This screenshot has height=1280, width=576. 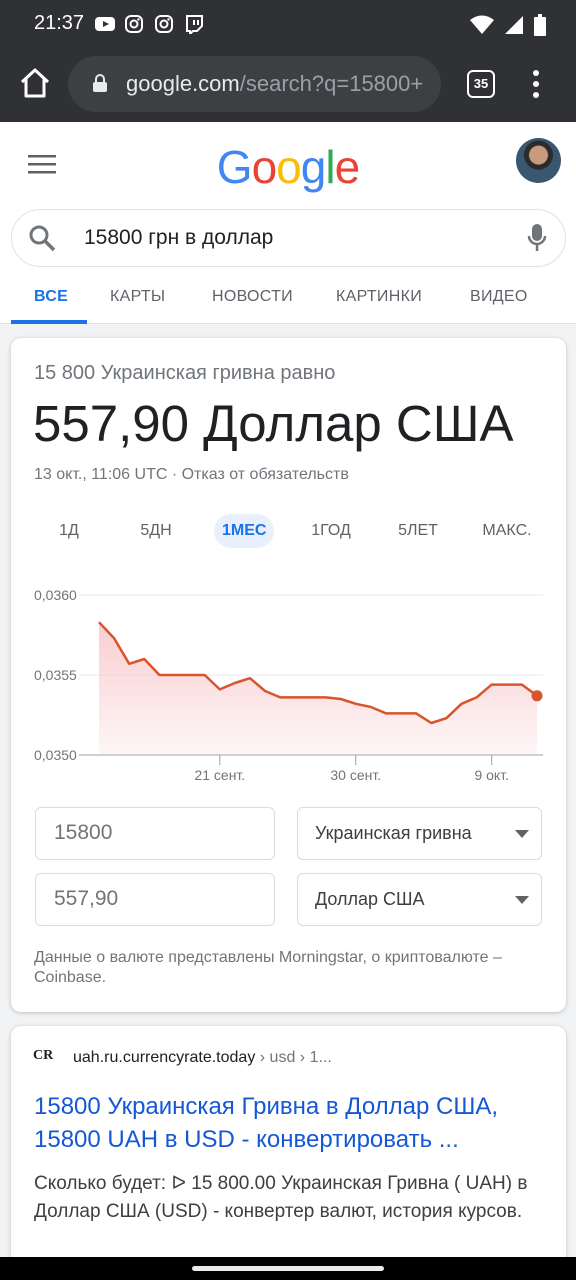 What do you see at coordinates (178, 238) in the screenshot?
I see `search-input: 15800 грн в доллар` at bounding box center [178, 238].